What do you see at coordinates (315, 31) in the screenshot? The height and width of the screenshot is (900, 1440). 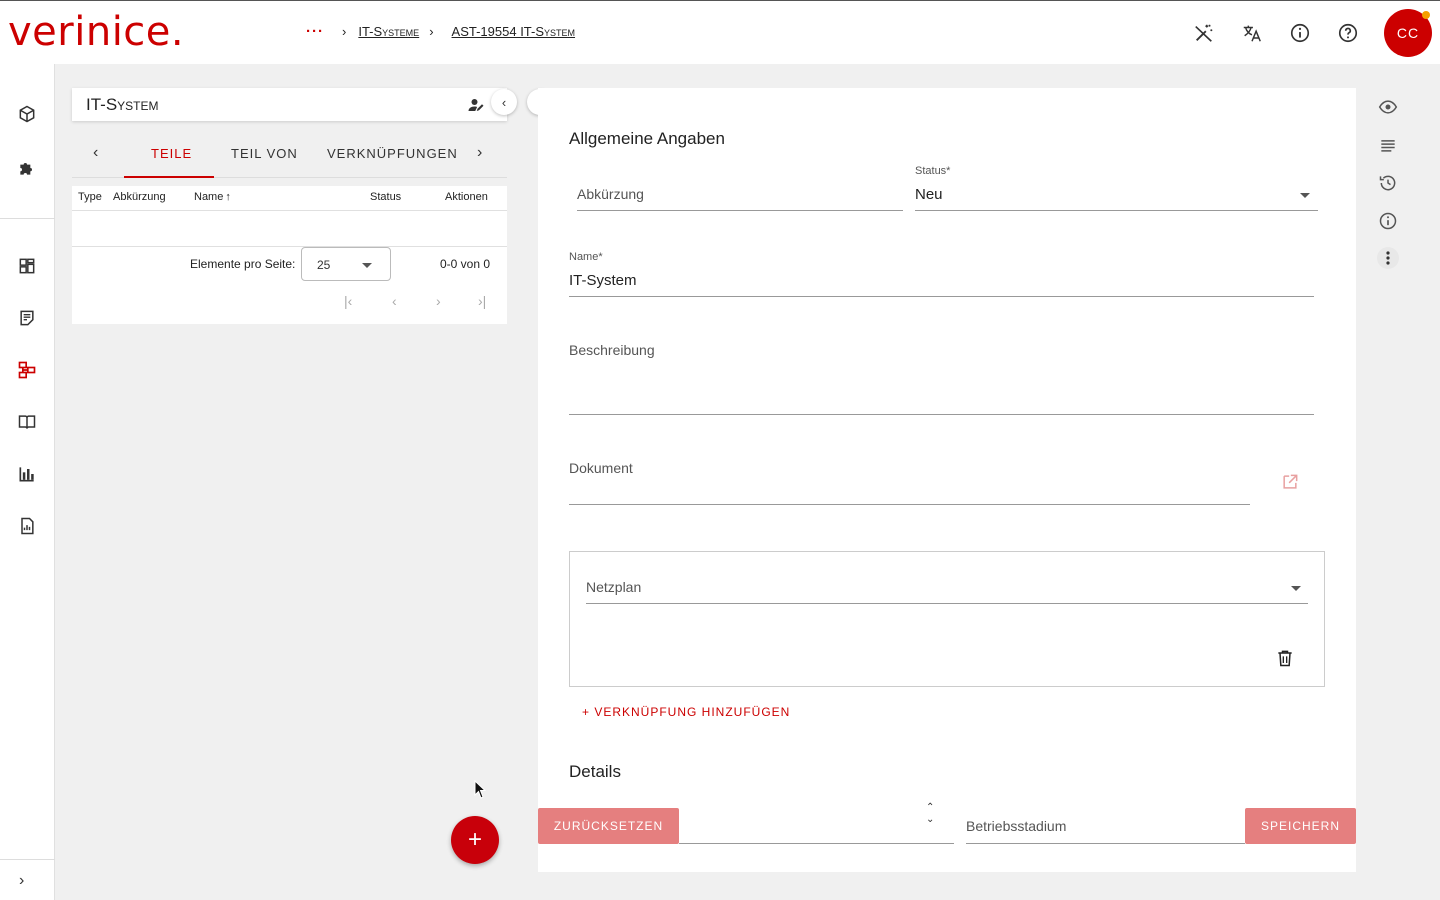 I see `breadcrumb-more: ···` at bounding box center [315, 31].